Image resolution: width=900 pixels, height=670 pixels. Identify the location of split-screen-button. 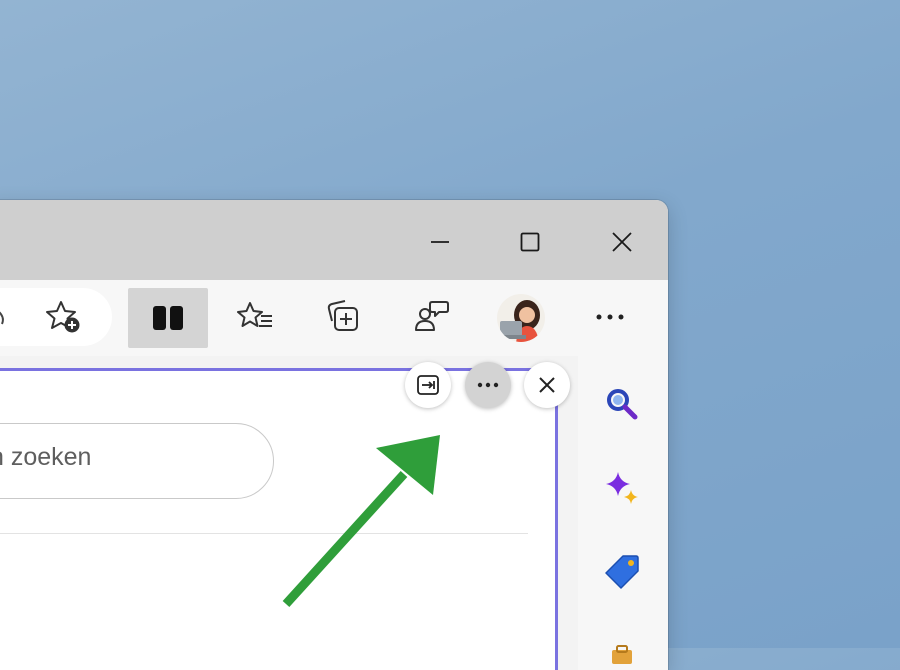
(168, 318).